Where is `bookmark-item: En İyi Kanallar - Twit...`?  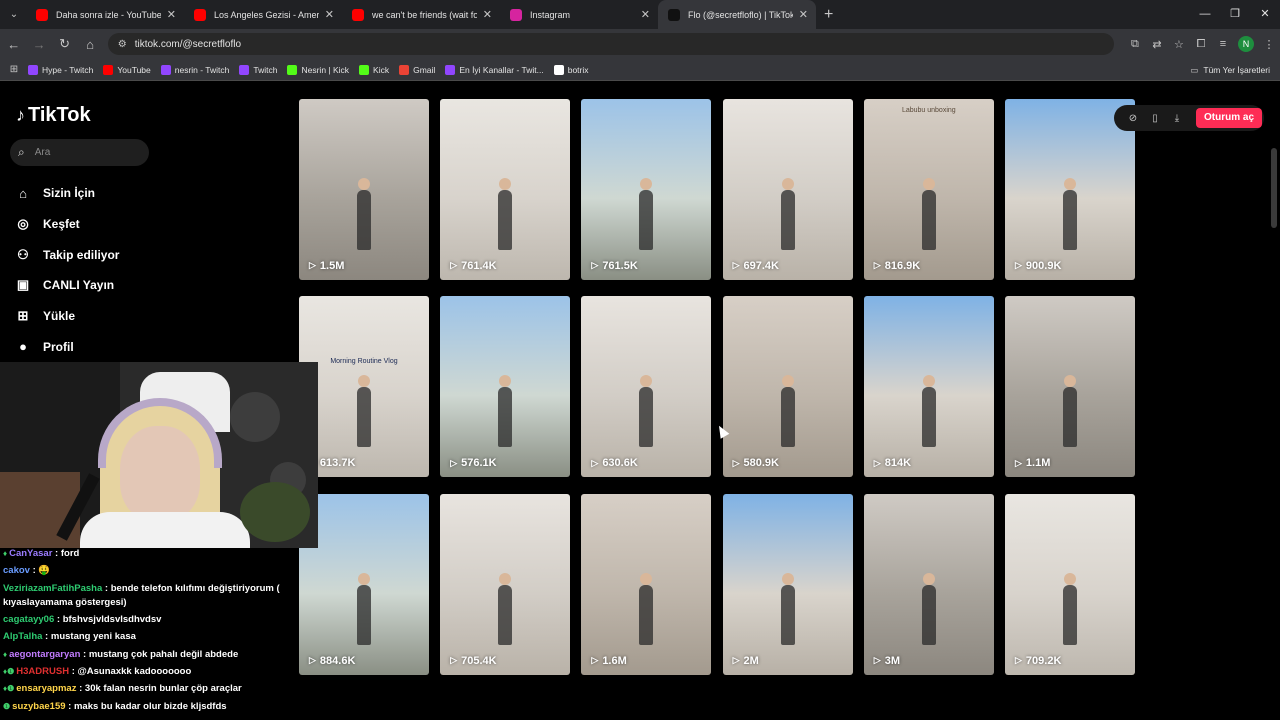 bookmark-item: En İyi Kanallar - Twit... is located at coordinates (494, 69).